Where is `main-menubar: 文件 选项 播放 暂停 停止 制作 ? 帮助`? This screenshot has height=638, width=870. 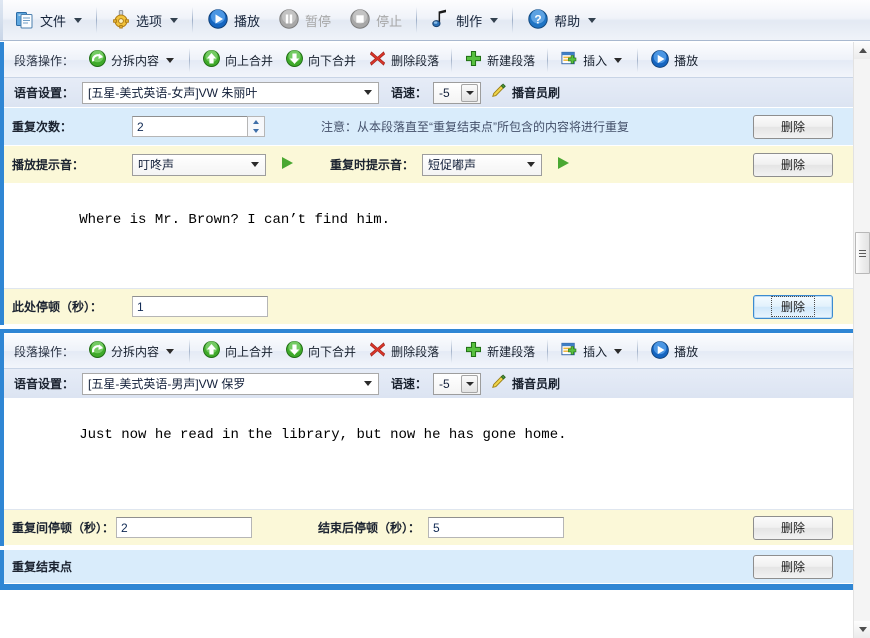
main-menubar: 文件 选项 播放 暂停 停止 制作 ? 帮助 is located at coordinates (435, 20).